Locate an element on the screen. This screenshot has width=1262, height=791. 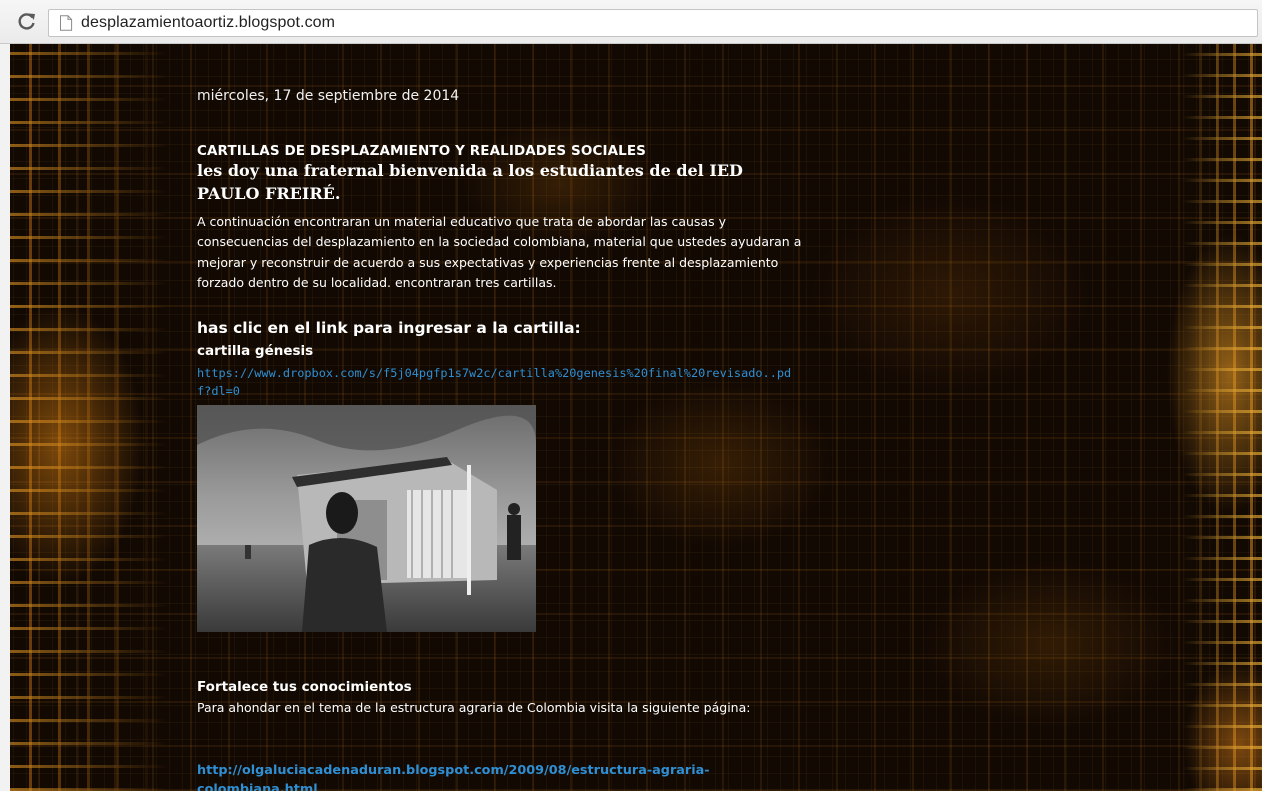
photo-image is located at coordinates (366, 518).